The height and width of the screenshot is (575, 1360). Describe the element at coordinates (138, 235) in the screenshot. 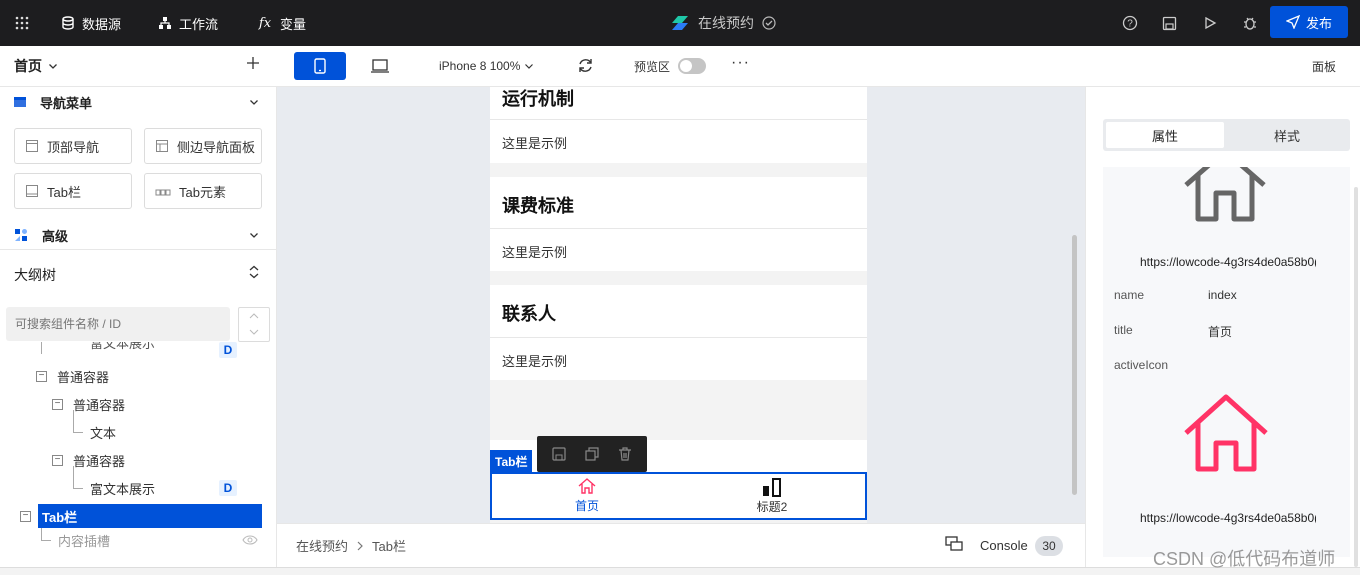

I see `advanced-section: 高级` at that location.